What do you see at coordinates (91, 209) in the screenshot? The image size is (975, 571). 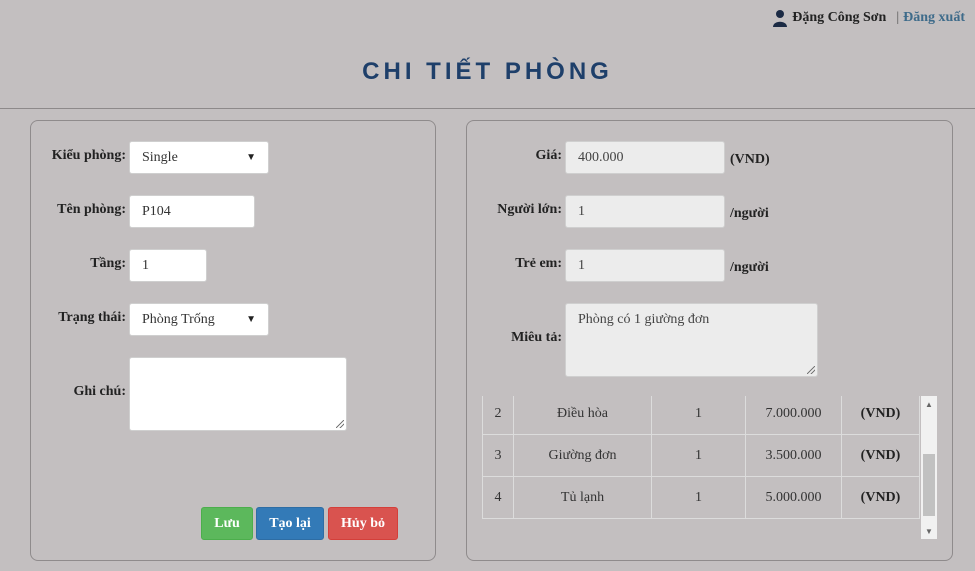 I see `room-name-label: Tên phòng:` at bounding box center [91, 209].